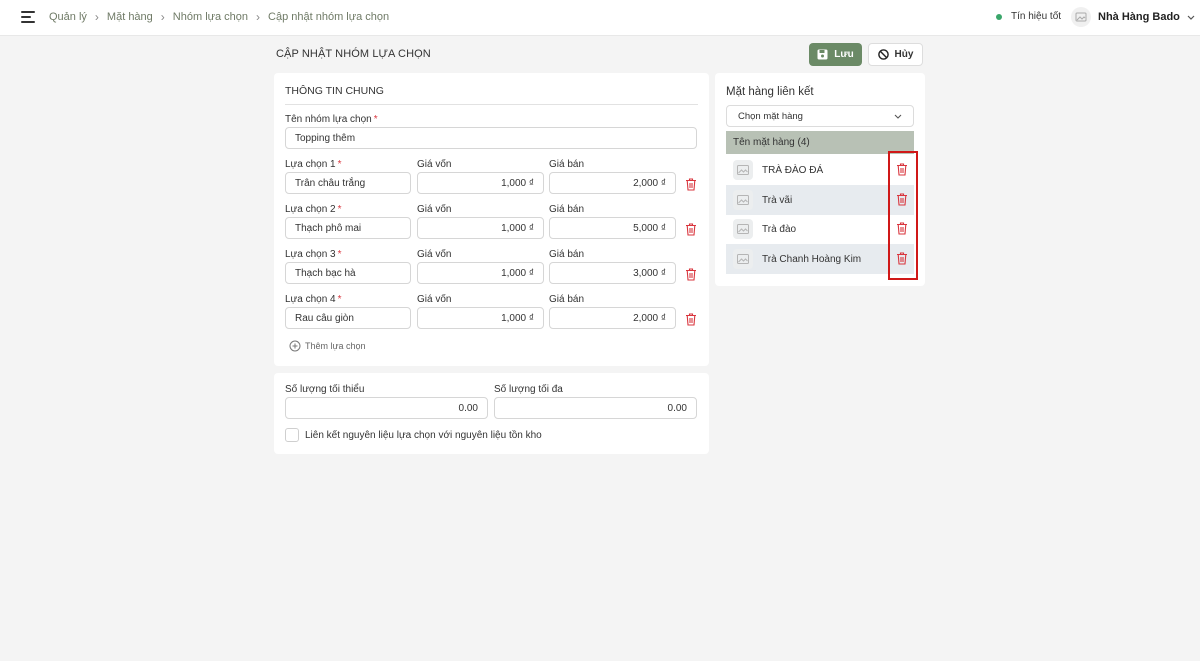  I want to click on ban-icon, so click(883, 54).